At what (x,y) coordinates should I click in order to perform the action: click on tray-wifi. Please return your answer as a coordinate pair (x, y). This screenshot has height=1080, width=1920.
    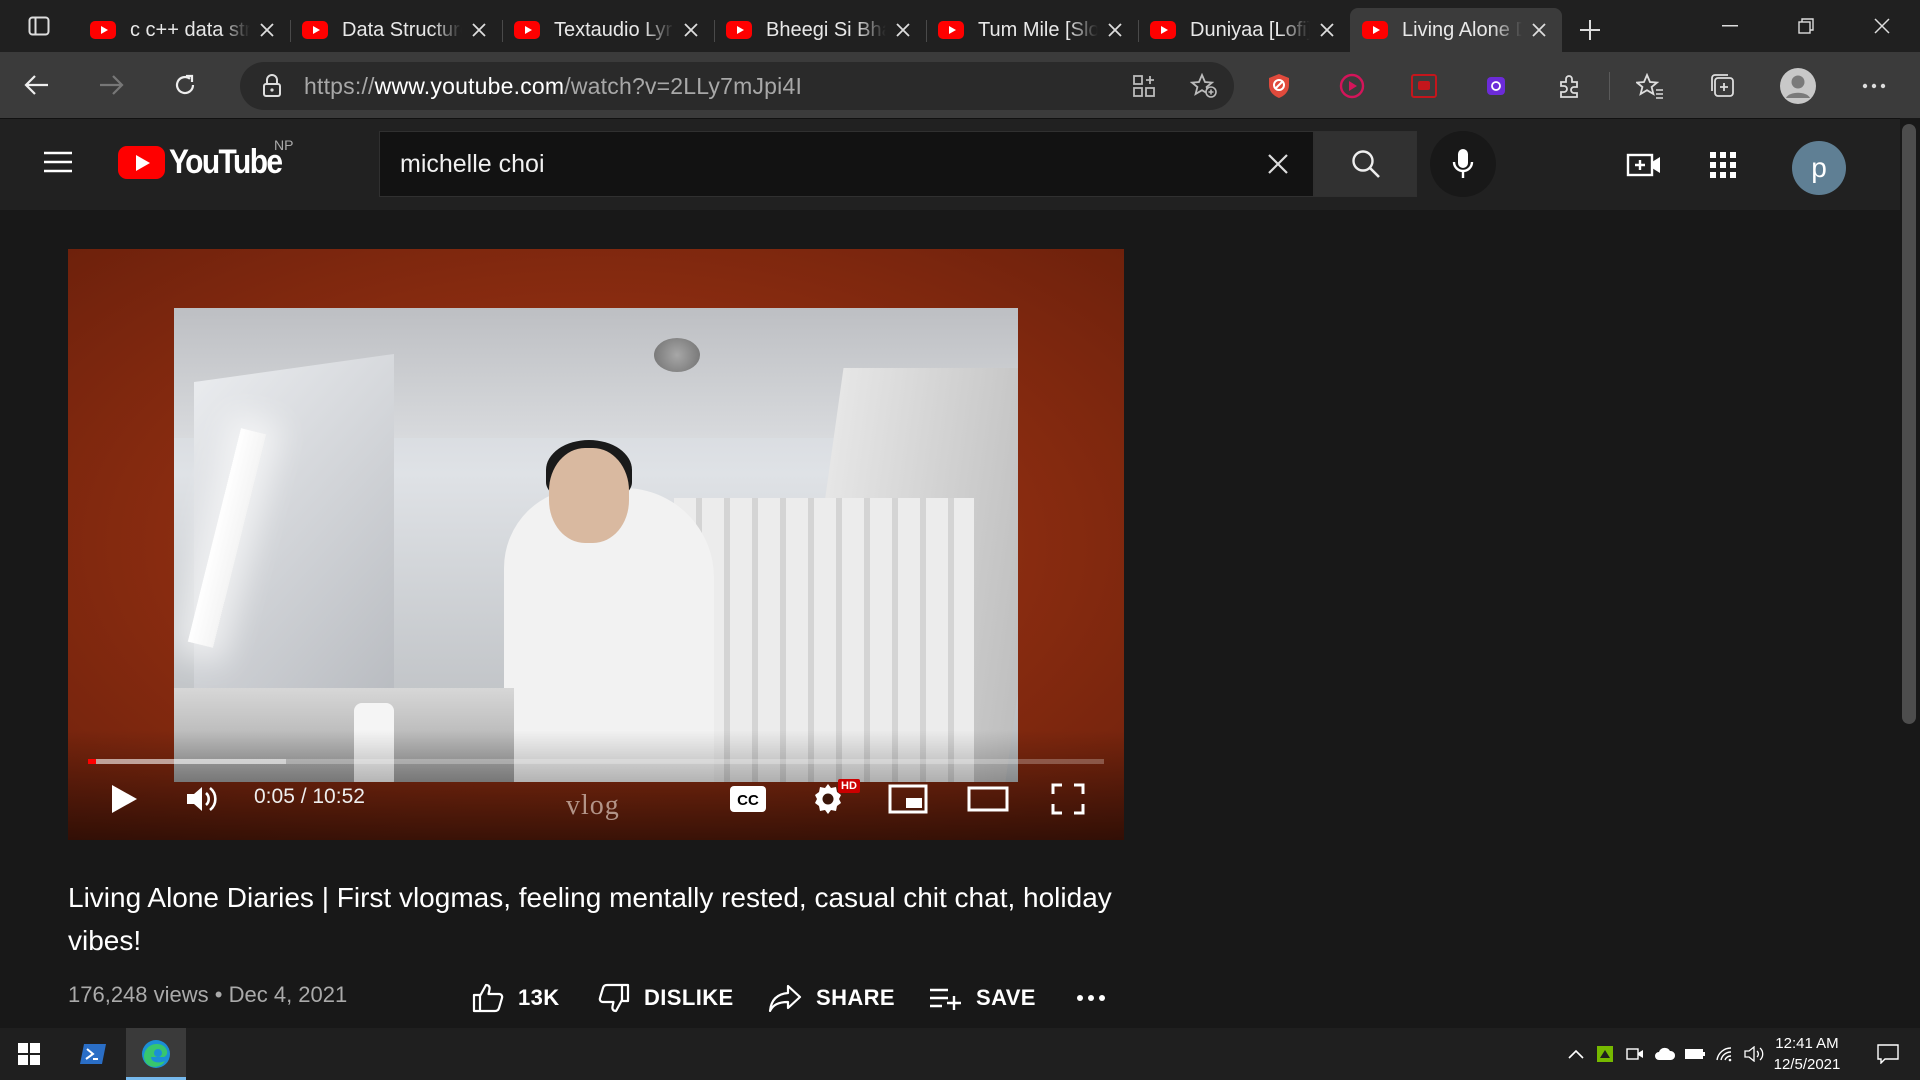
    Looking at the image, I should click on (1725, 1054).